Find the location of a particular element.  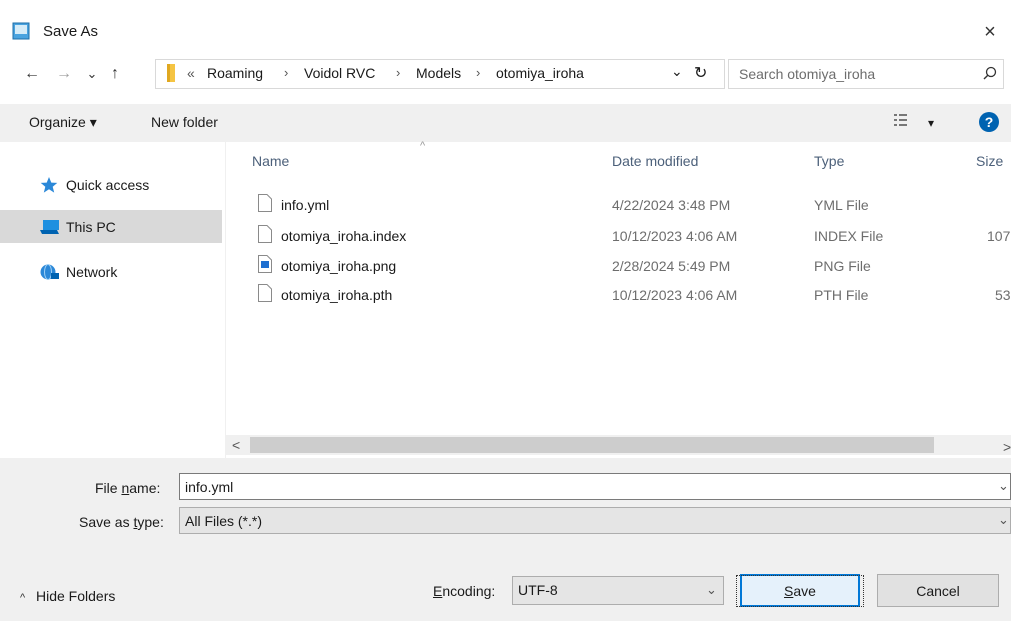

table-row: info.yml 4/22/2024 3:48 PM YML File is located at coordinates (630, 205).